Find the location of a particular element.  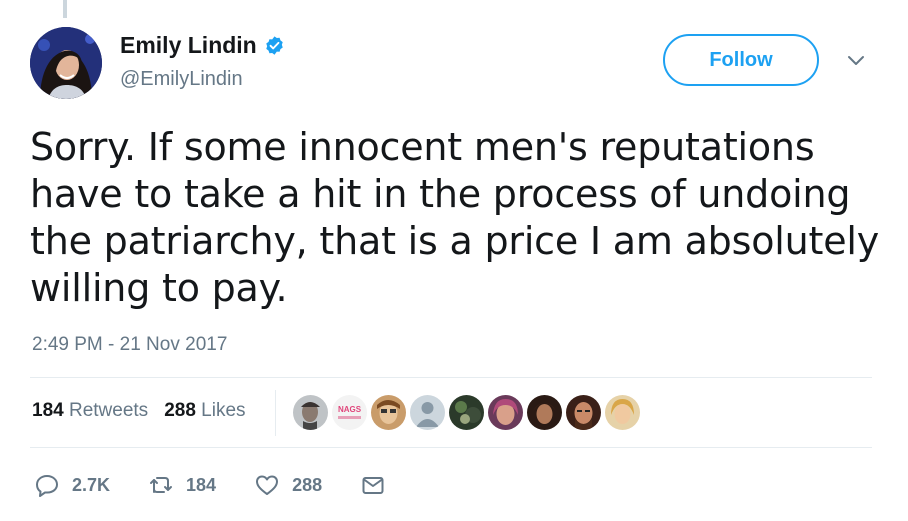

author-name-row: Emily Lindin is located at coordinates (202, 45).